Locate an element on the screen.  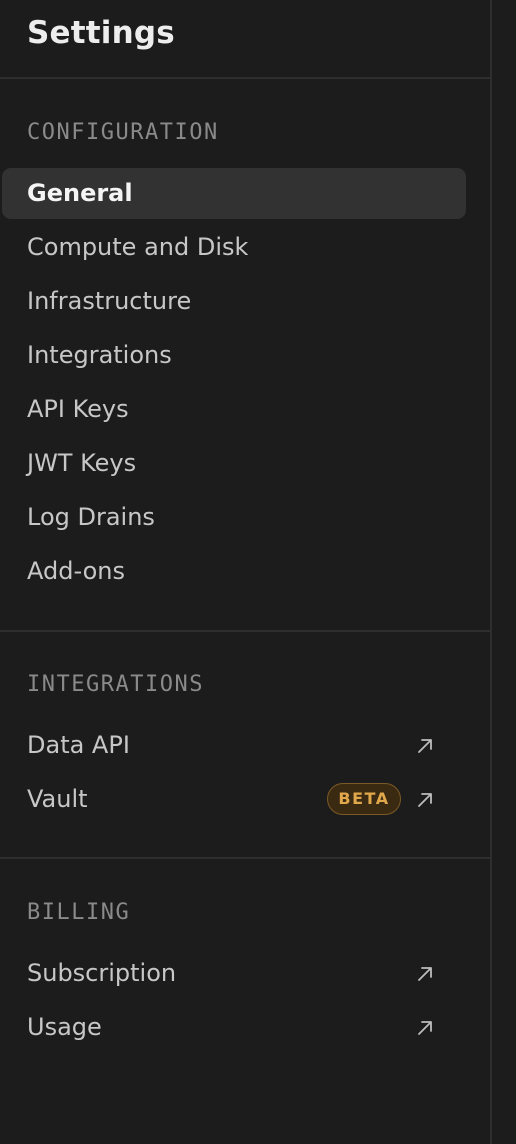
section-heading-configuration: CONFIGURATION is located at coordinates (123, 132).